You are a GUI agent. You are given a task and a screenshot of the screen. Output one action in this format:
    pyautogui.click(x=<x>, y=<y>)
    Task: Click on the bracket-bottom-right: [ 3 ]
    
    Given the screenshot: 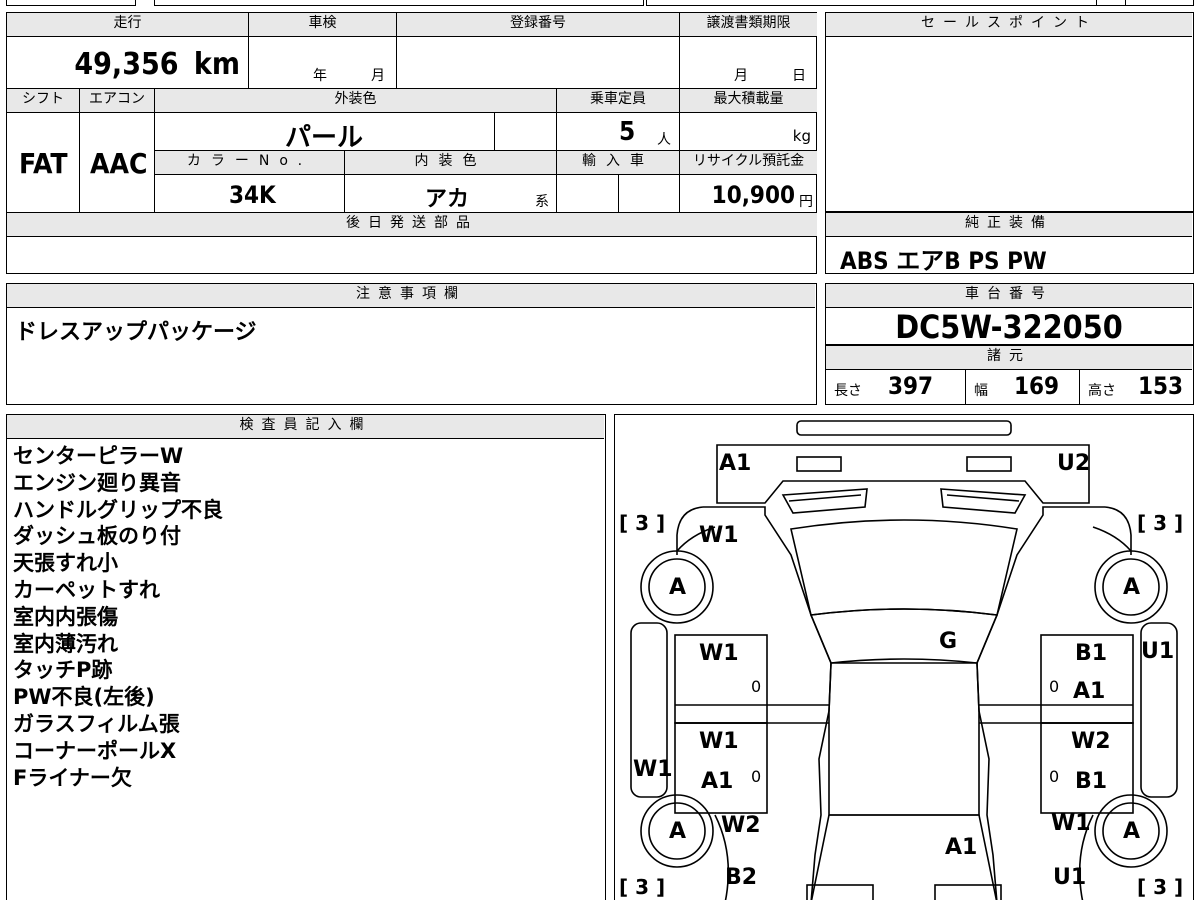 What is the action you would take?
    pyautogui.click(x=1160, y=887)
    